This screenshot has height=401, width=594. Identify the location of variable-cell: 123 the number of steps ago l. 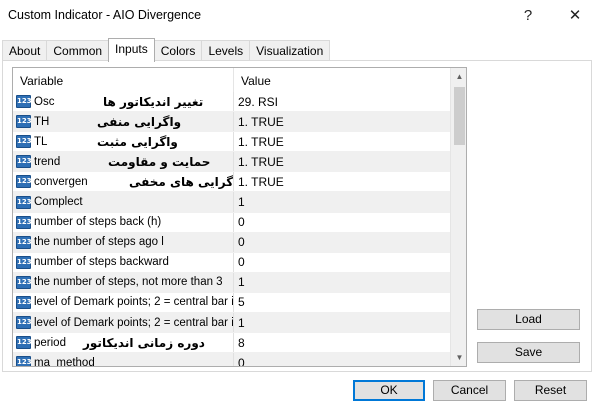
(123, 242).